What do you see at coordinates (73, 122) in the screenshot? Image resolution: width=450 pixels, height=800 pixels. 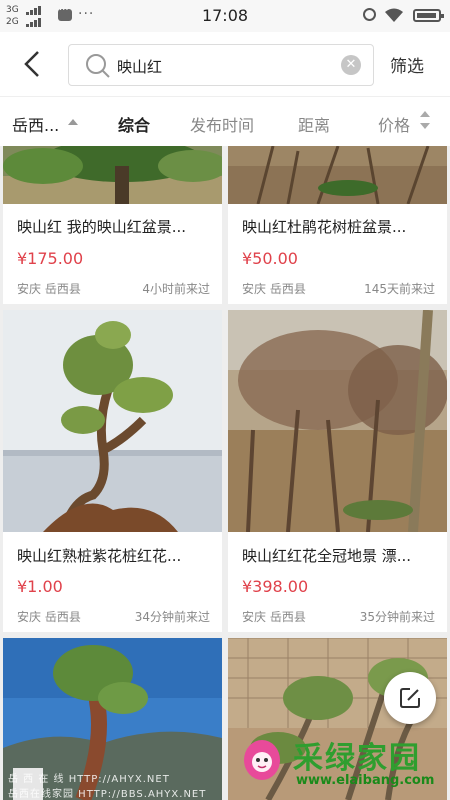 I see `caret-up-icon` at bounding box center [73, 122].